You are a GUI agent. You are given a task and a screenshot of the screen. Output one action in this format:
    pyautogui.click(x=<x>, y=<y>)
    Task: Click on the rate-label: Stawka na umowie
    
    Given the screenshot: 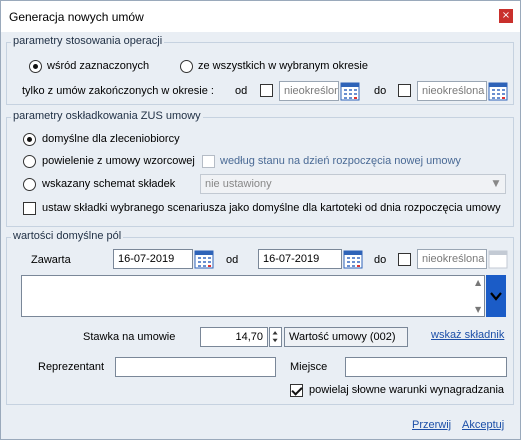 What is the action you would take?
    pyautogui.click(x=129, y=337)
    